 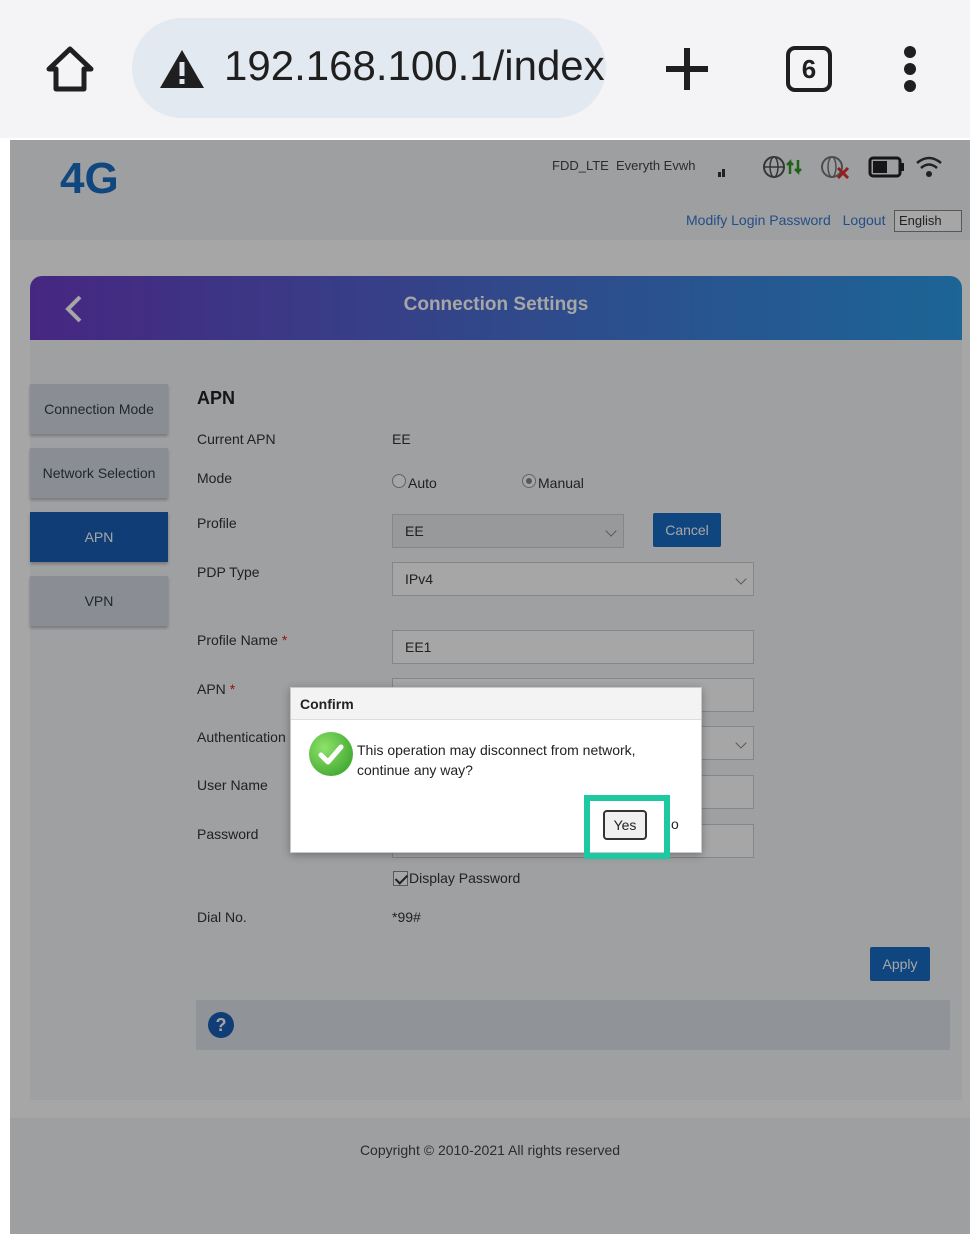 What do you see at coordinates (327, 704) in the screenshot?
I see `dialog-title: Confirm` at bounding box center [327, 704].